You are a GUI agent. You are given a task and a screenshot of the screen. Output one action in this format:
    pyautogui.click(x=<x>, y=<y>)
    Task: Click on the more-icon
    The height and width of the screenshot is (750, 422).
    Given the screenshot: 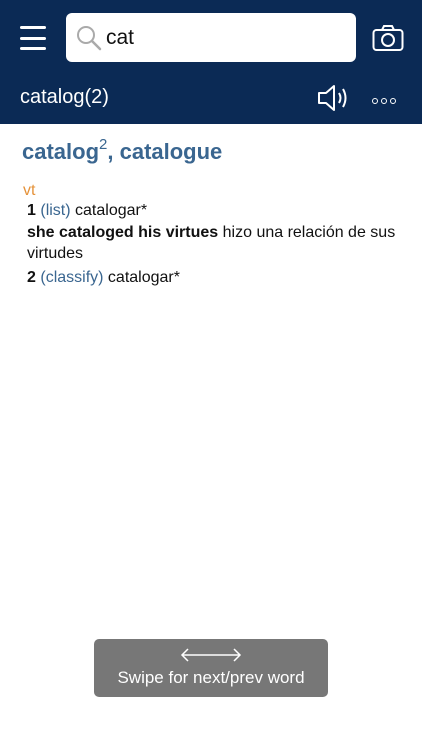 What is the action you would take?
    pyautogui.click(x=389, y=98)
    